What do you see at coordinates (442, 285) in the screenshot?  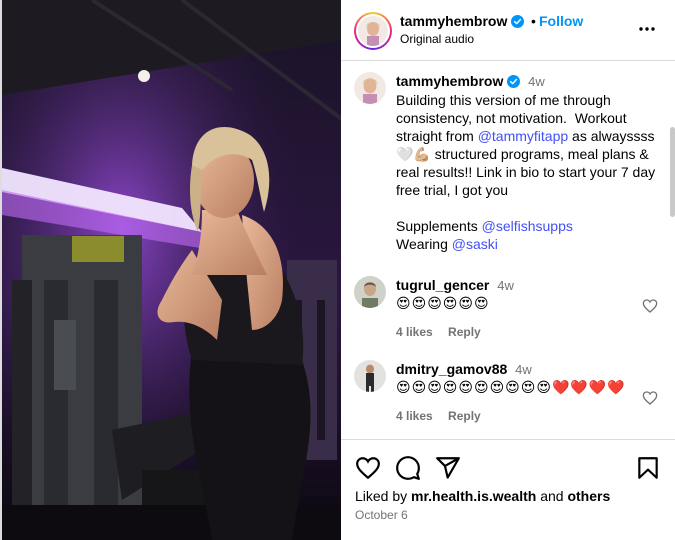 I see `comment-username: tugrul_gencer` at bounding box center [442, 285].